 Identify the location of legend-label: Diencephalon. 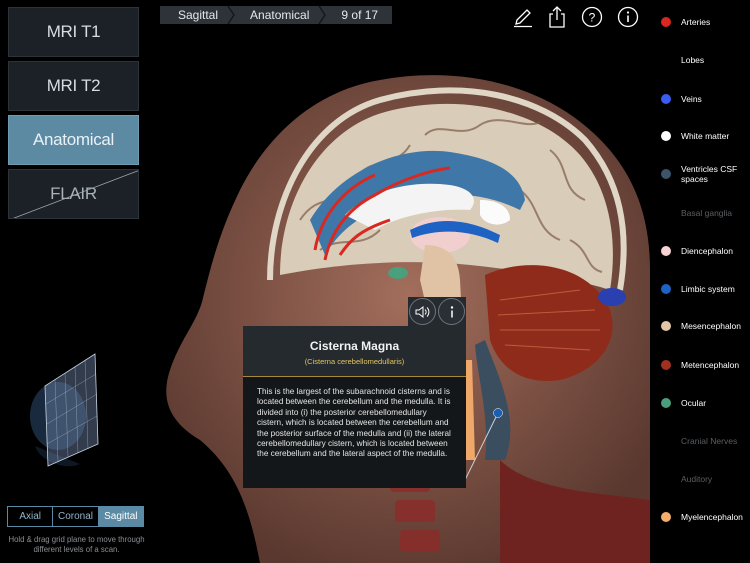
(707, 251).